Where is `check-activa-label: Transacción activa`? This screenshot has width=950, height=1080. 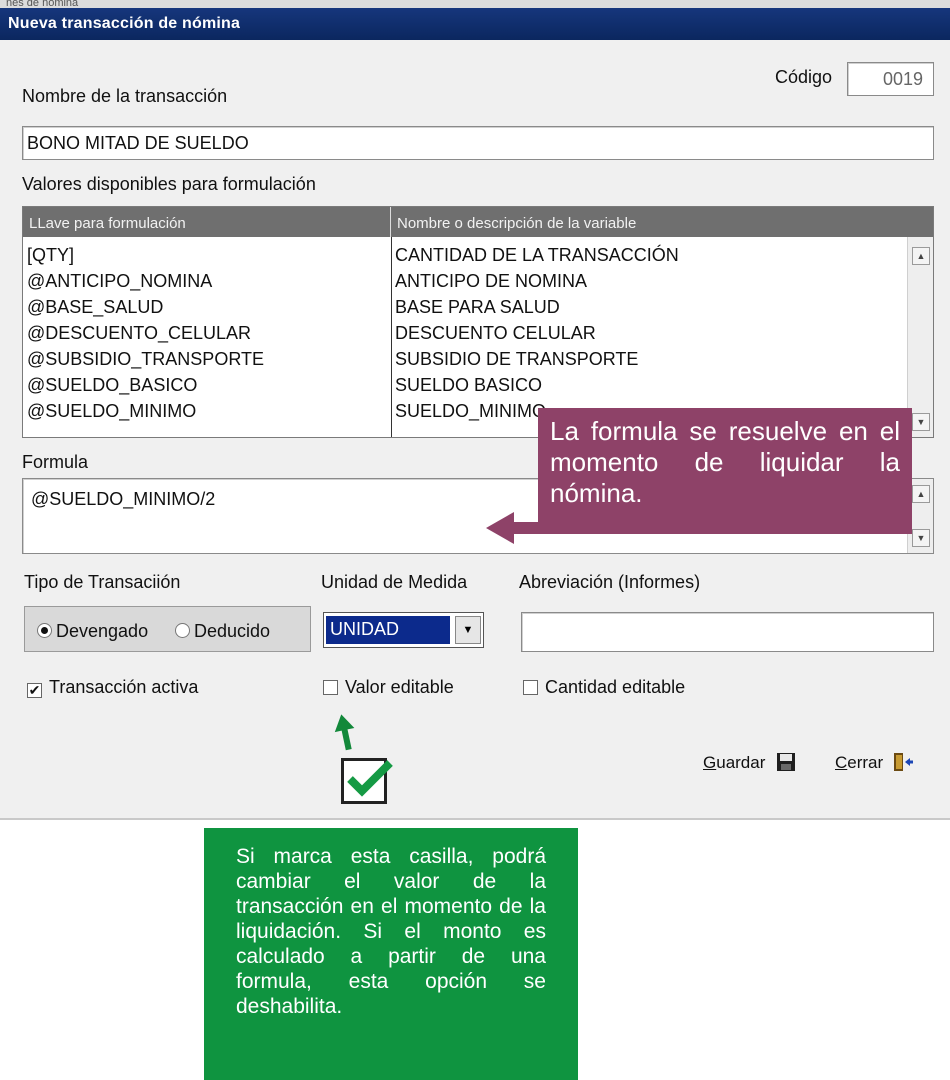 check-activa-label: Transacción activa is located at coordinates (124, 687).